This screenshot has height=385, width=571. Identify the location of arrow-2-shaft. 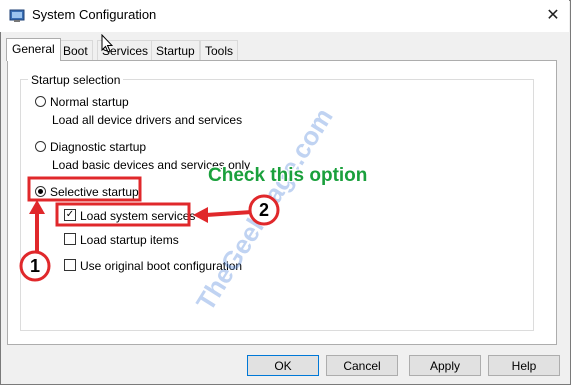
(229, 213).